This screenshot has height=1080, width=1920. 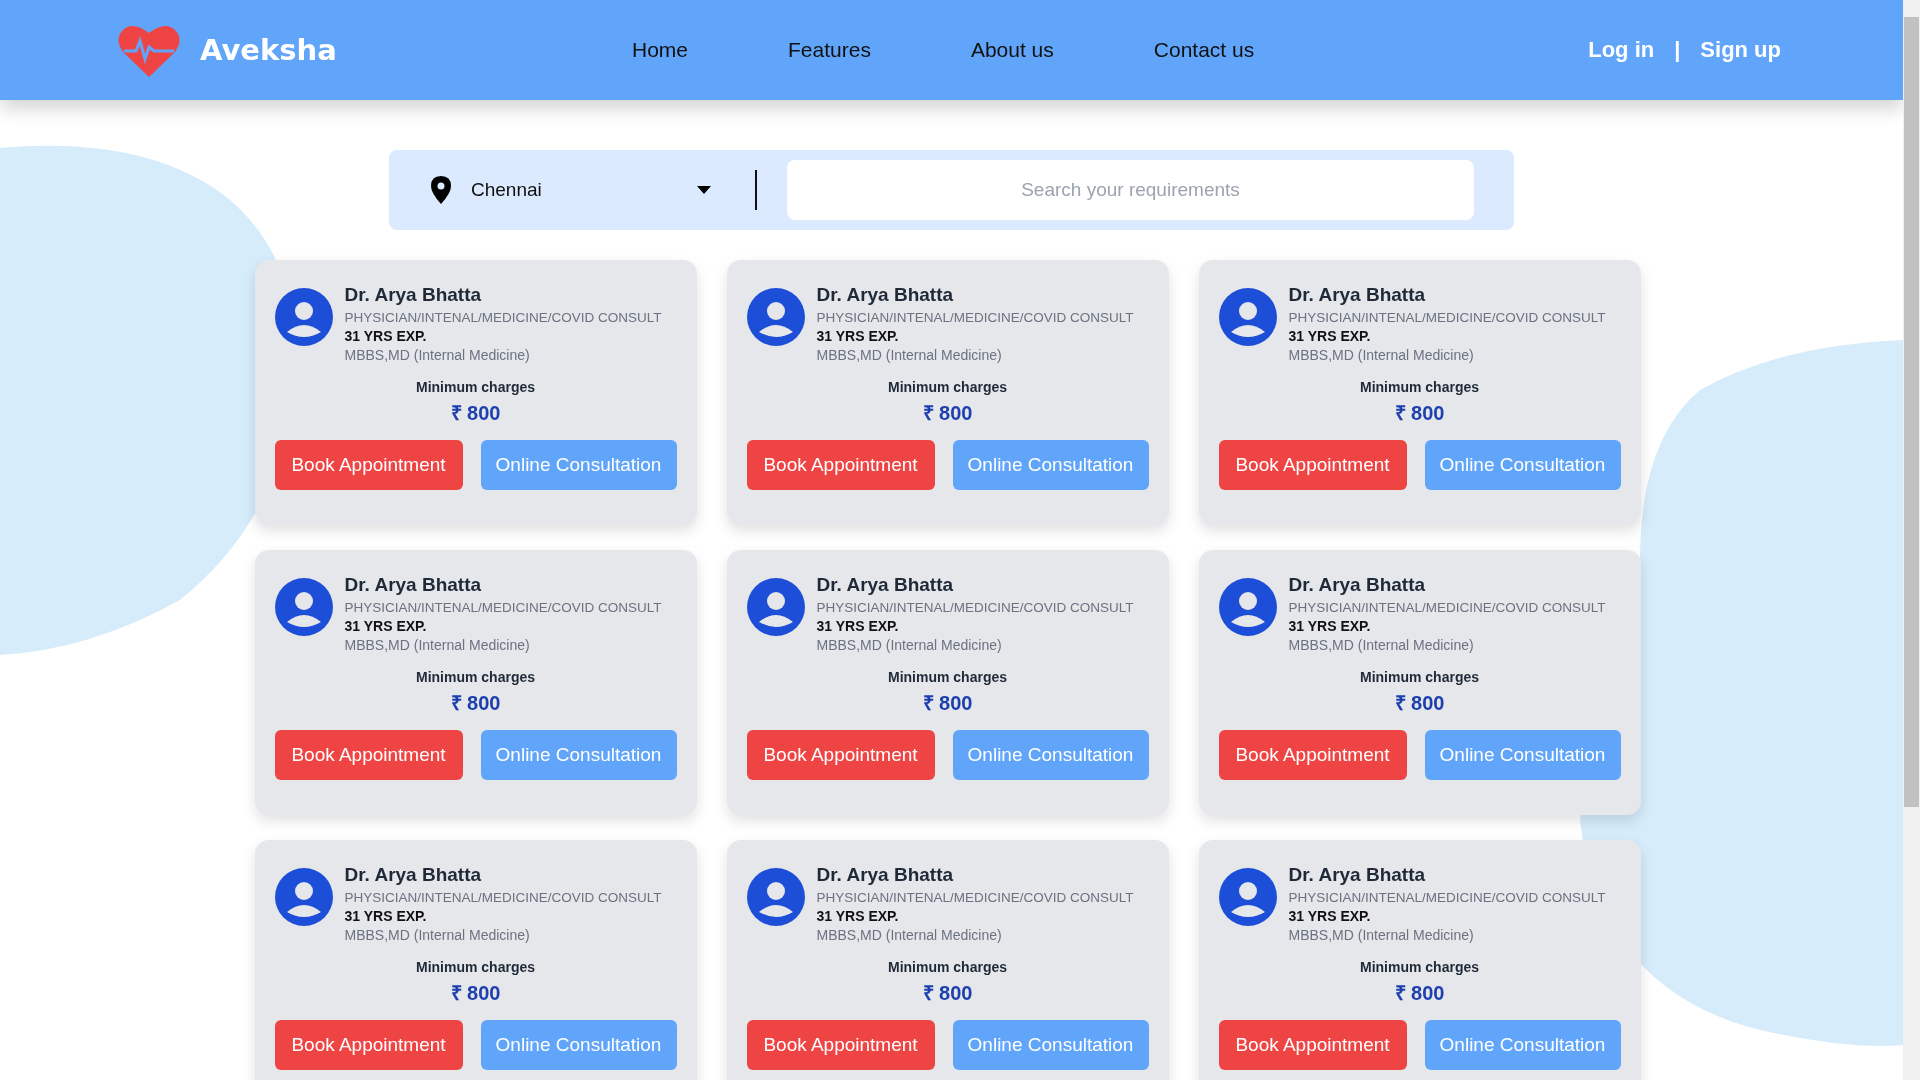 What do you see at coordinates (441, 190) in the screenshot?
I see `location-pin-icon` at bounding box center [441, 190].